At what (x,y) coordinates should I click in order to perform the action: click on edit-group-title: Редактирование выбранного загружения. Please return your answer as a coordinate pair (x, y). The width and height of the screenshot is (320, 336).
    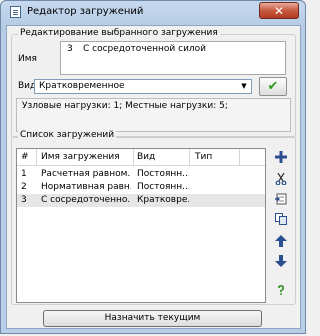
    Looking at the image, I should click on (119, 33).